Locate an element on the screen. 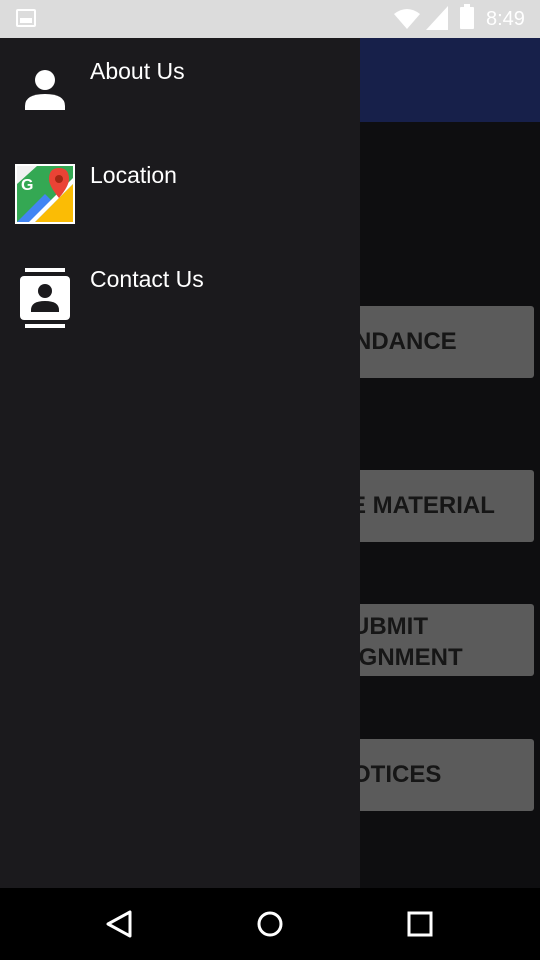 This screenshot has width=540, height=960. wifi-icon is located at coordinates (407, 19).